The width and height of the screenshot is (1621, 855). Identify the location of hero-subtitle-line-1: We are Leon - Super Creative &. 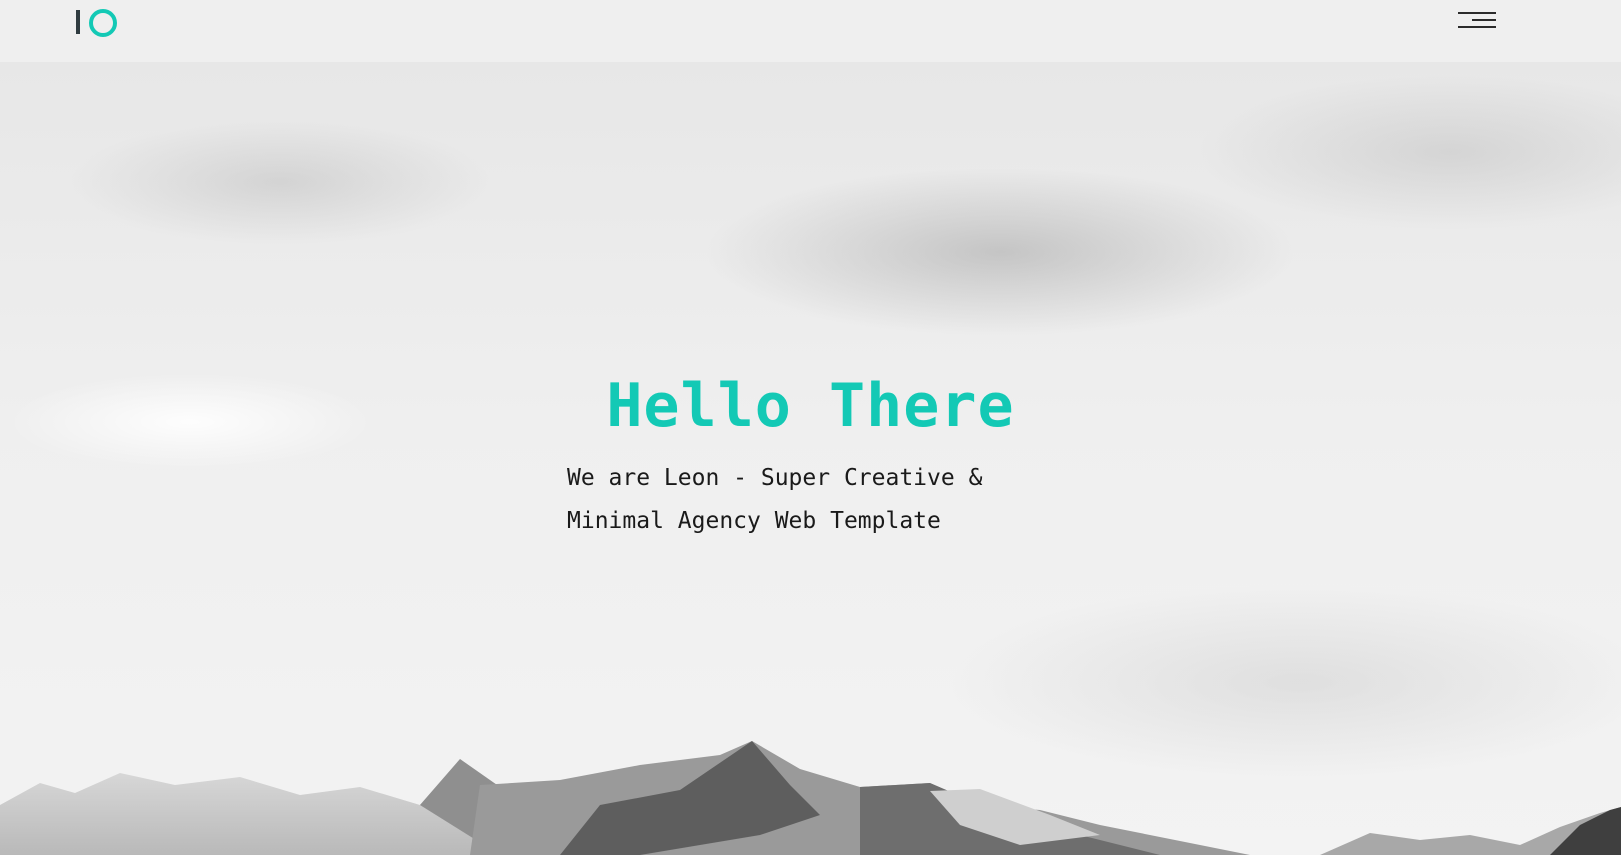
(775, 478).